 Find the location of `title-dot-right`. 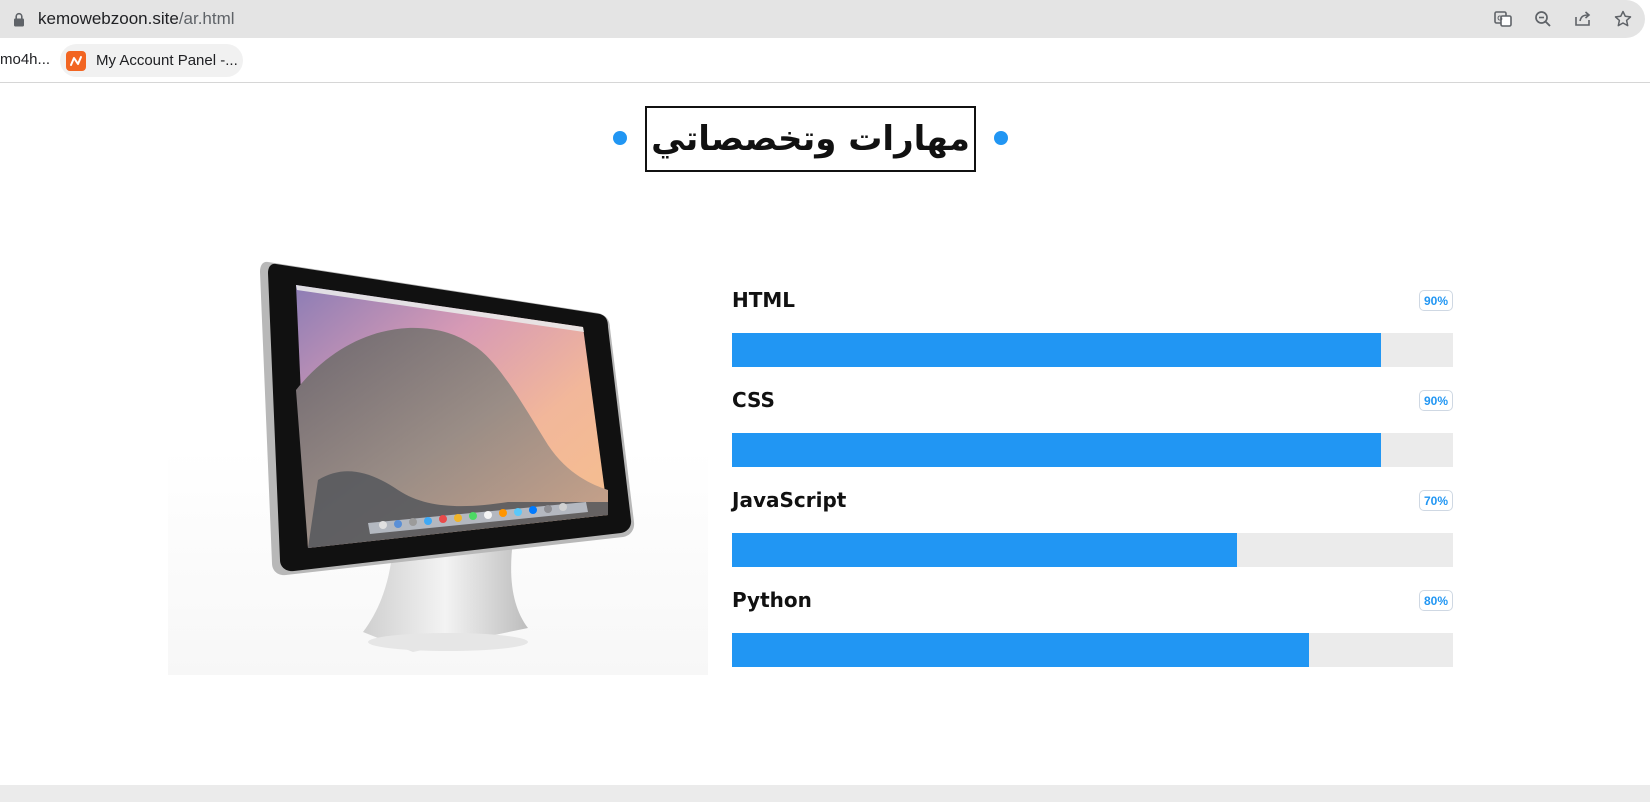

title-dot-right is located at coordinates (1001, 138).